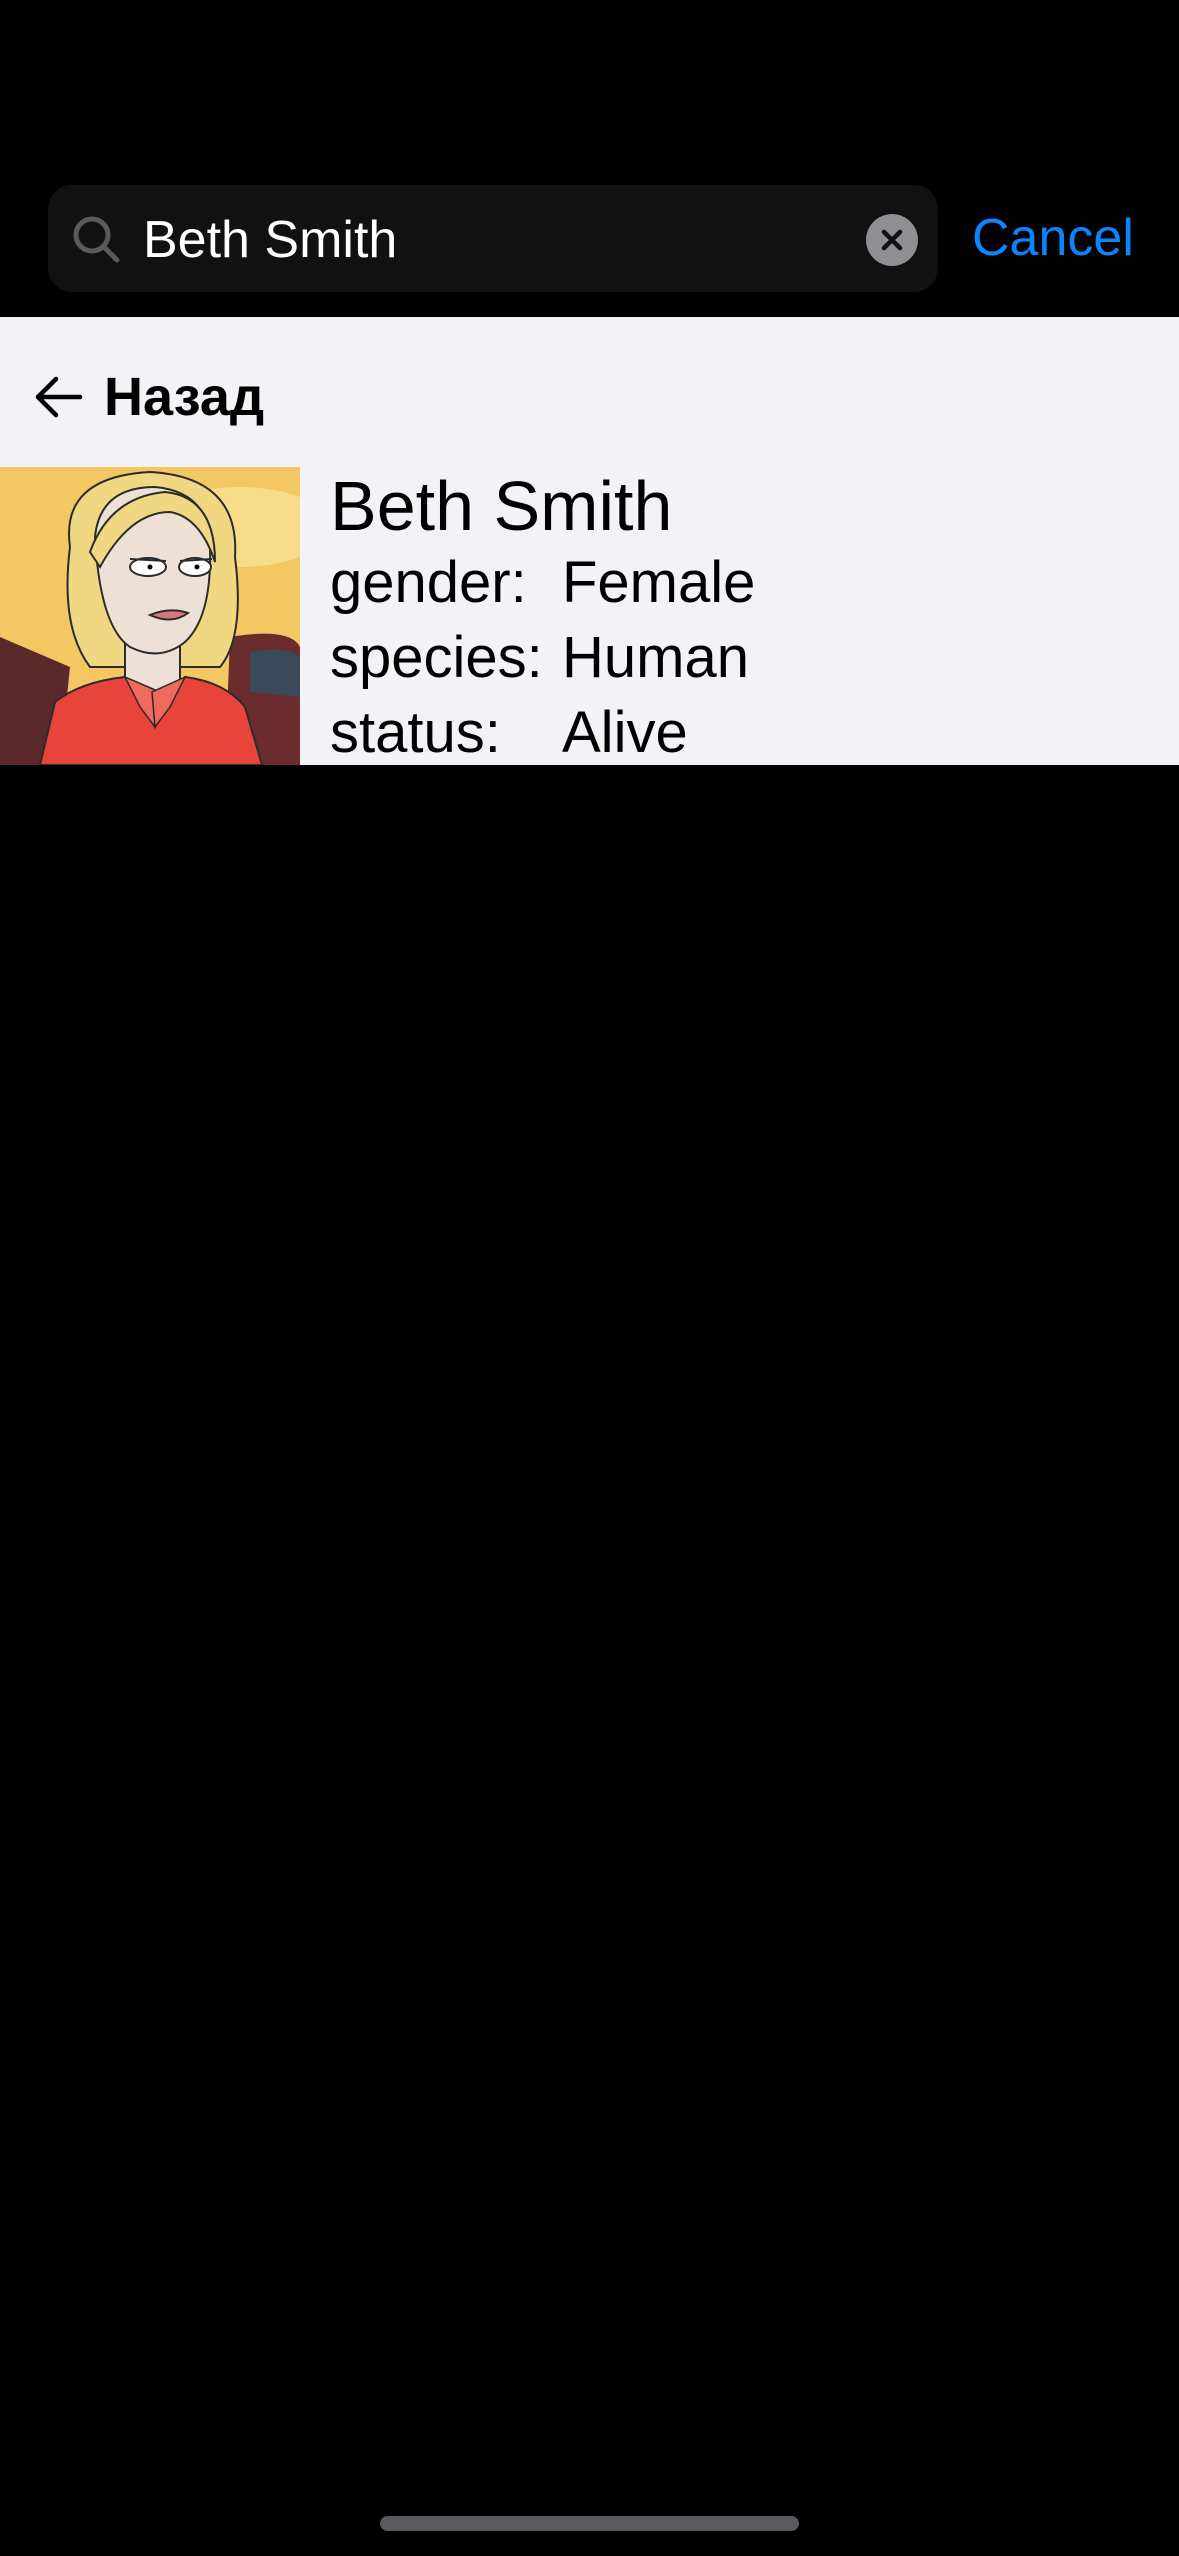 The width and height of the screenshot is (1179, 2556). I want to click on clear-icon, so click(892, 240).